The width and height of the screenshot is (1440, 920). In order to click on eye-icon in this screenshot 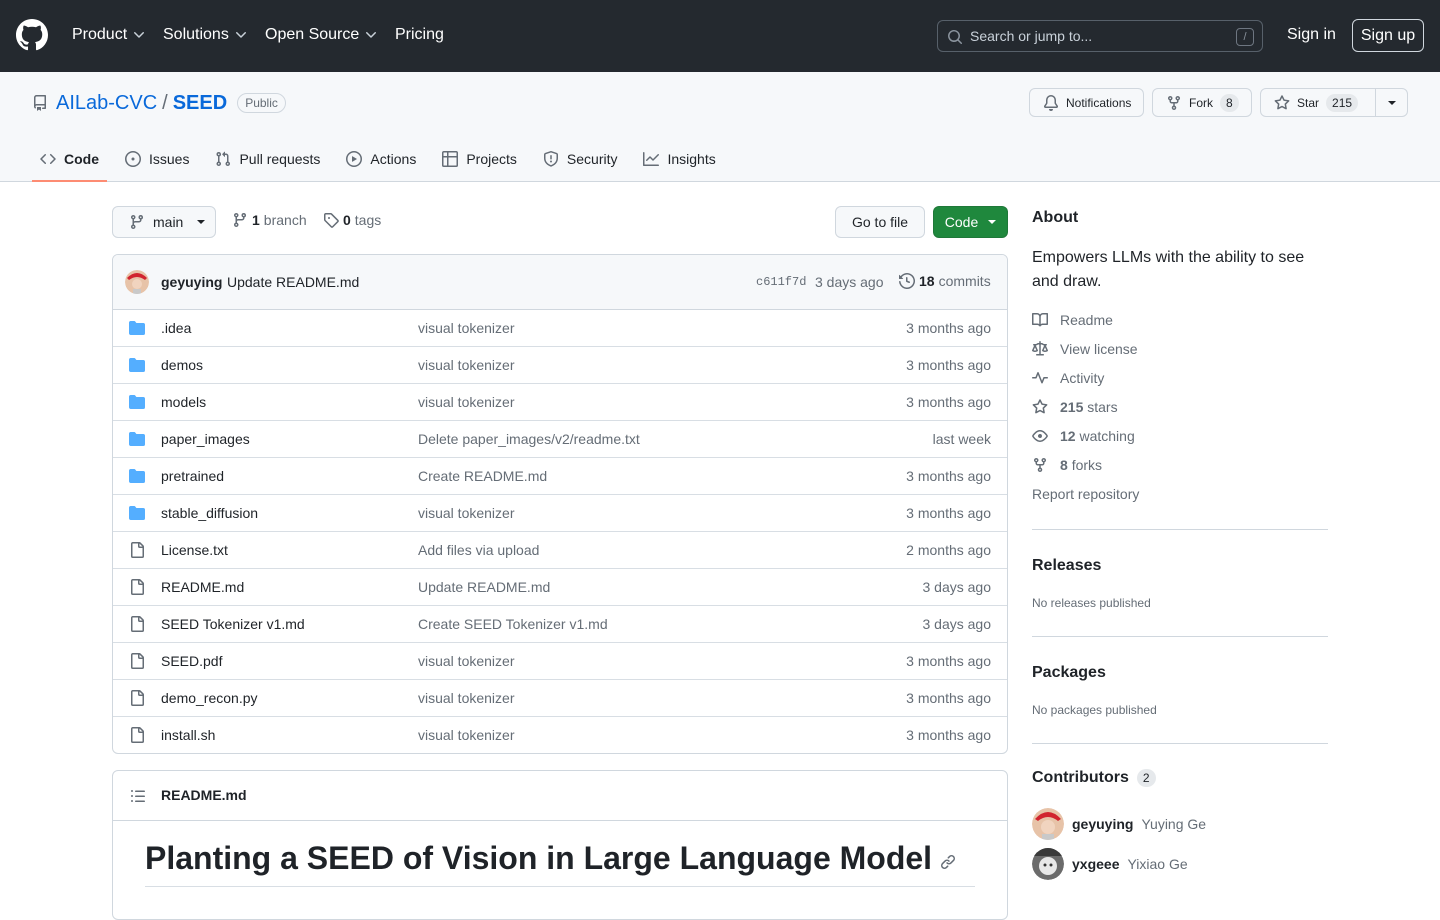, I will do `click(1040, 436)`.